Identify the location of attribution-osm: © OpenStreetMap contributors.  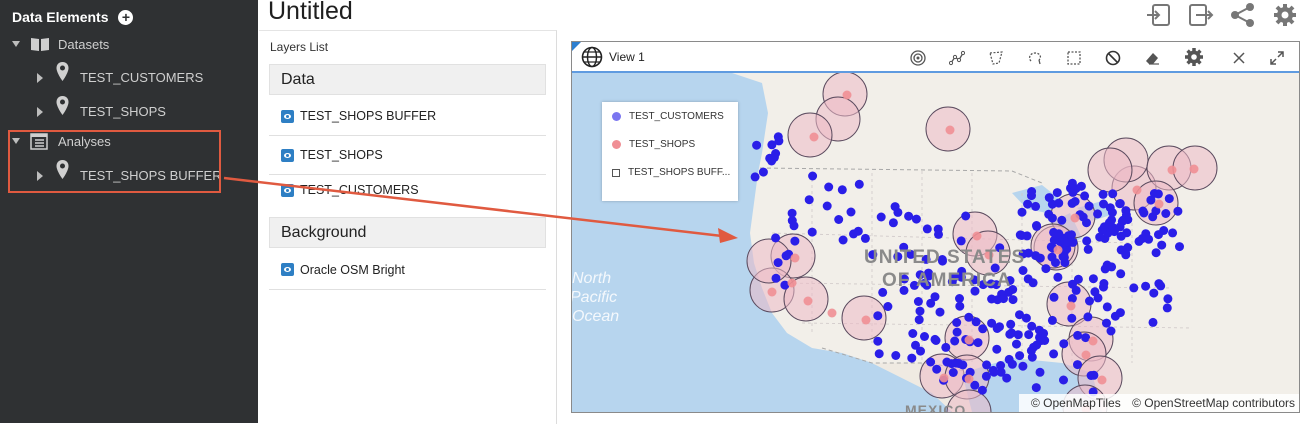
(1213, 403).